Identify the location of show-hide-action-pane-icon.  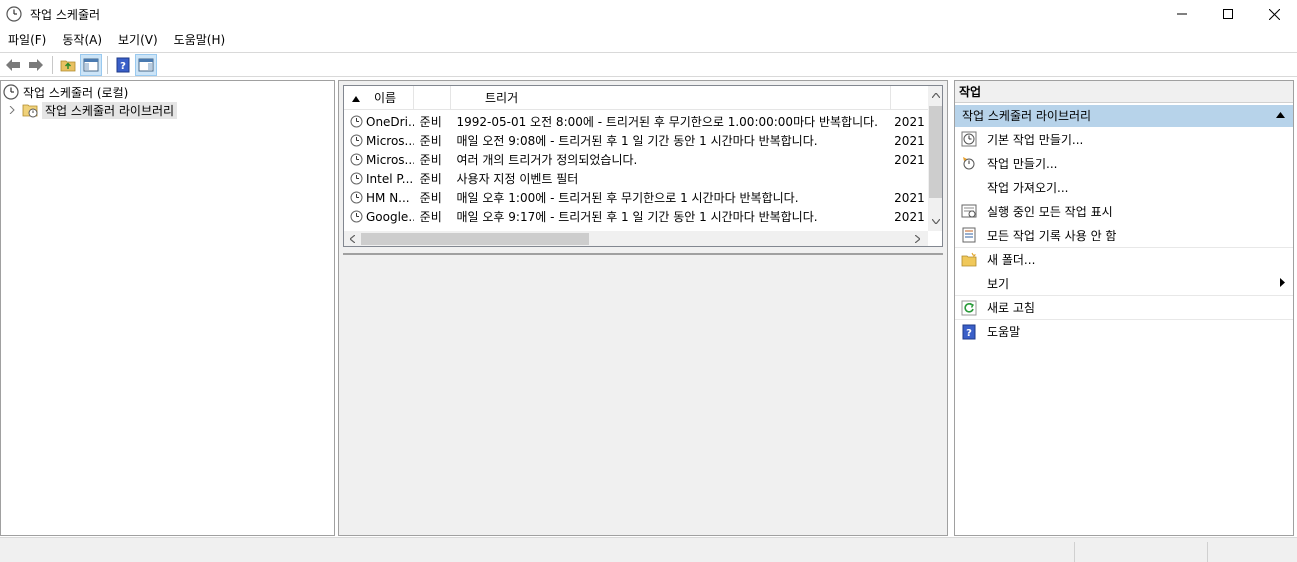
(146, 64).